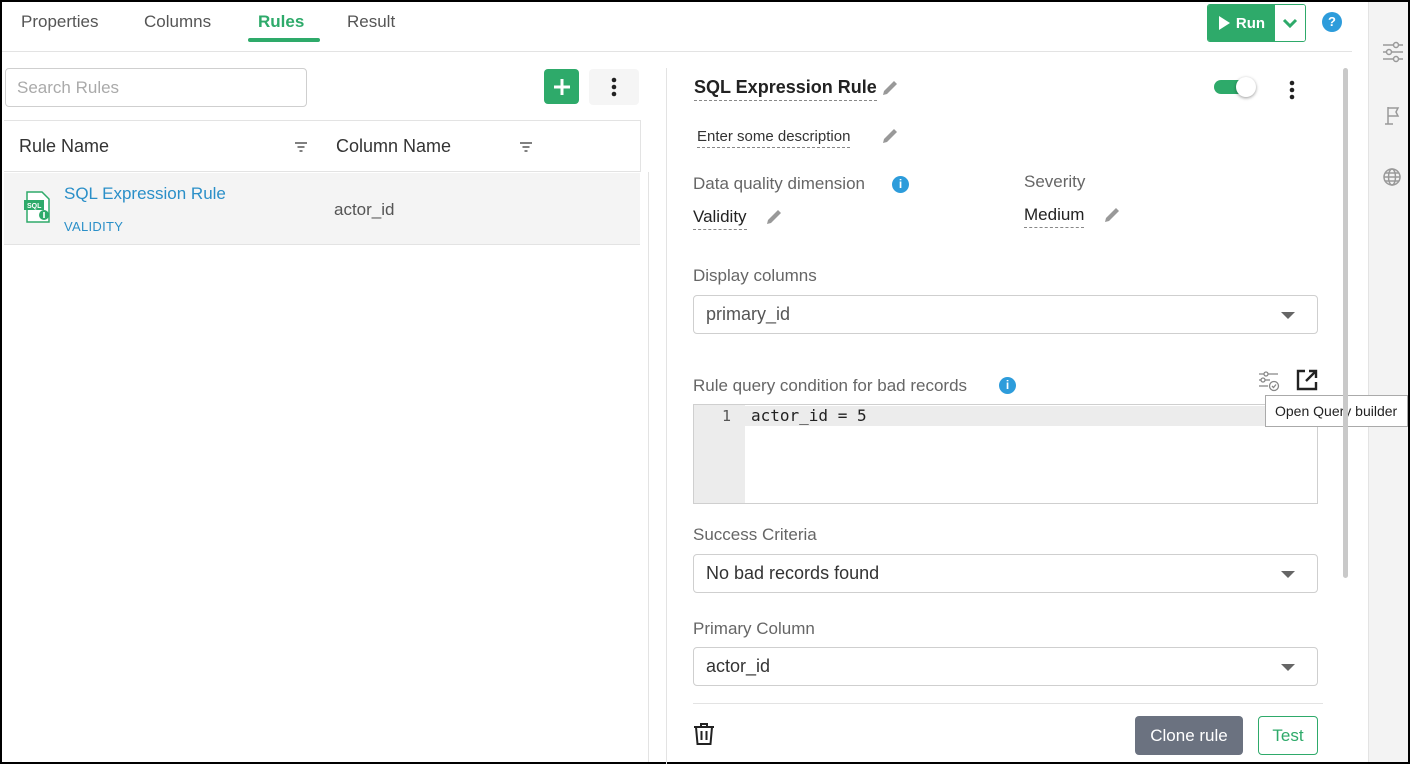 The image size is (1410, 764). Describe the element at coordinates (64, 146) in the screenshot. I see `column-header-rule-name: Rule Name` at that location.